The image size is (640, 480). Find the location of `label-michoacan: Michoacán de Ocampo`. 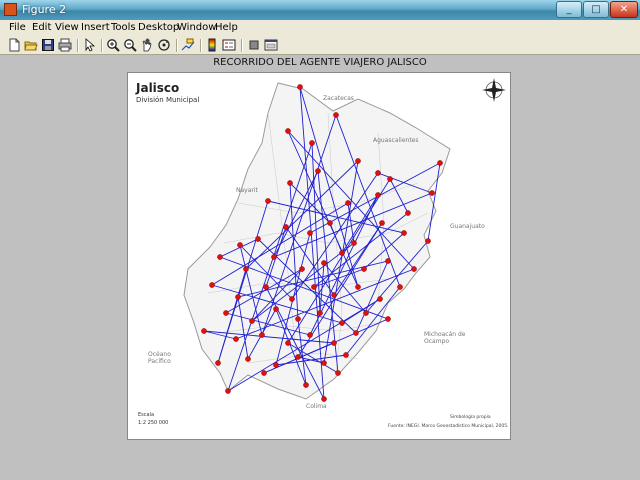

label-michoacan: Michoacán de Ocampo is located at coordinates (445, 338).